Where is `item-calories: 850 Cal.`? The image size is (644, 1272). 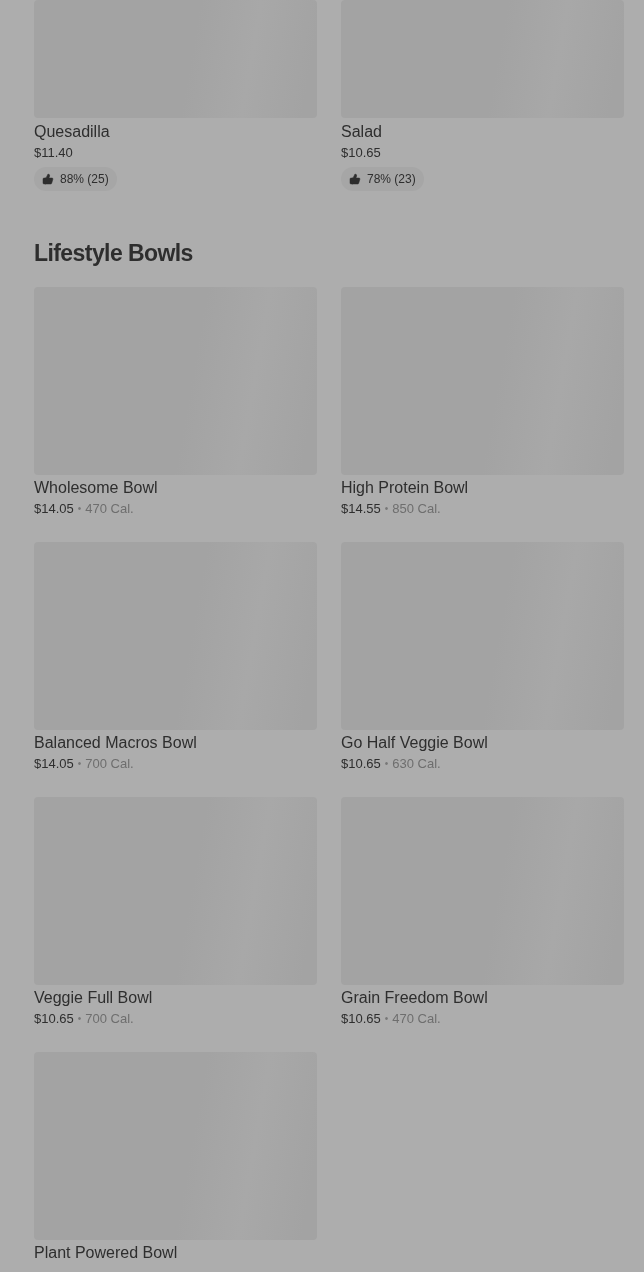
item-calories: 850 Cal. is located at coordinates (416, 509).